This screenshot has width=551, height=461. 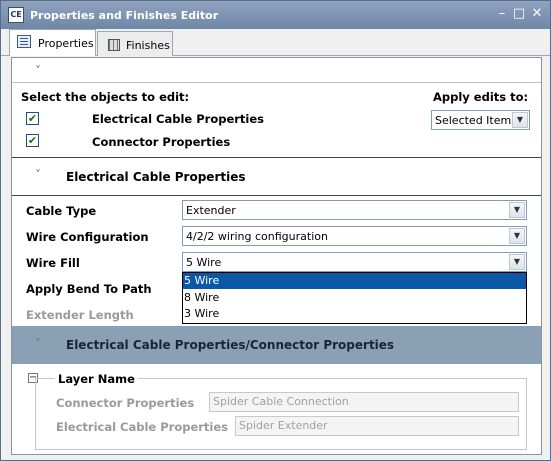 What do you see at coordinates (275, 42) in the screenshot?
I see `tab-bar: Properties Finishes` at bounding box center [275, 42].